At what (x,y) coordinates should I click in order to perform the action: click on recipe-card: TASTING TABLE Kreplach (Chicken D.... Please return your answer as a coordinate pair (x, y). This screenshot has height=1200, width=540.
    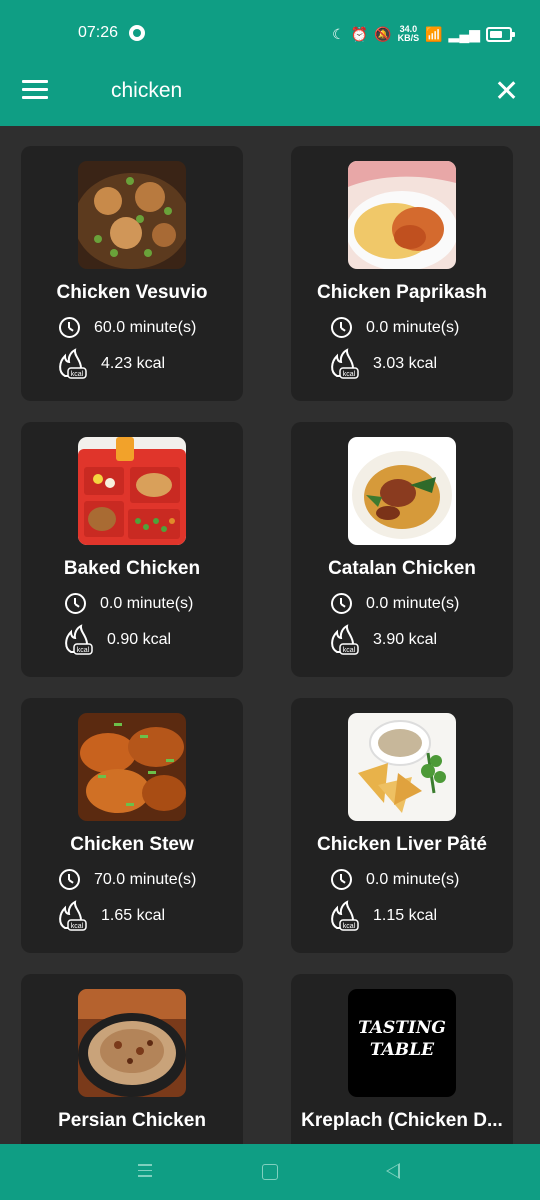
    Looking at the image, I should click on (402, 1059).